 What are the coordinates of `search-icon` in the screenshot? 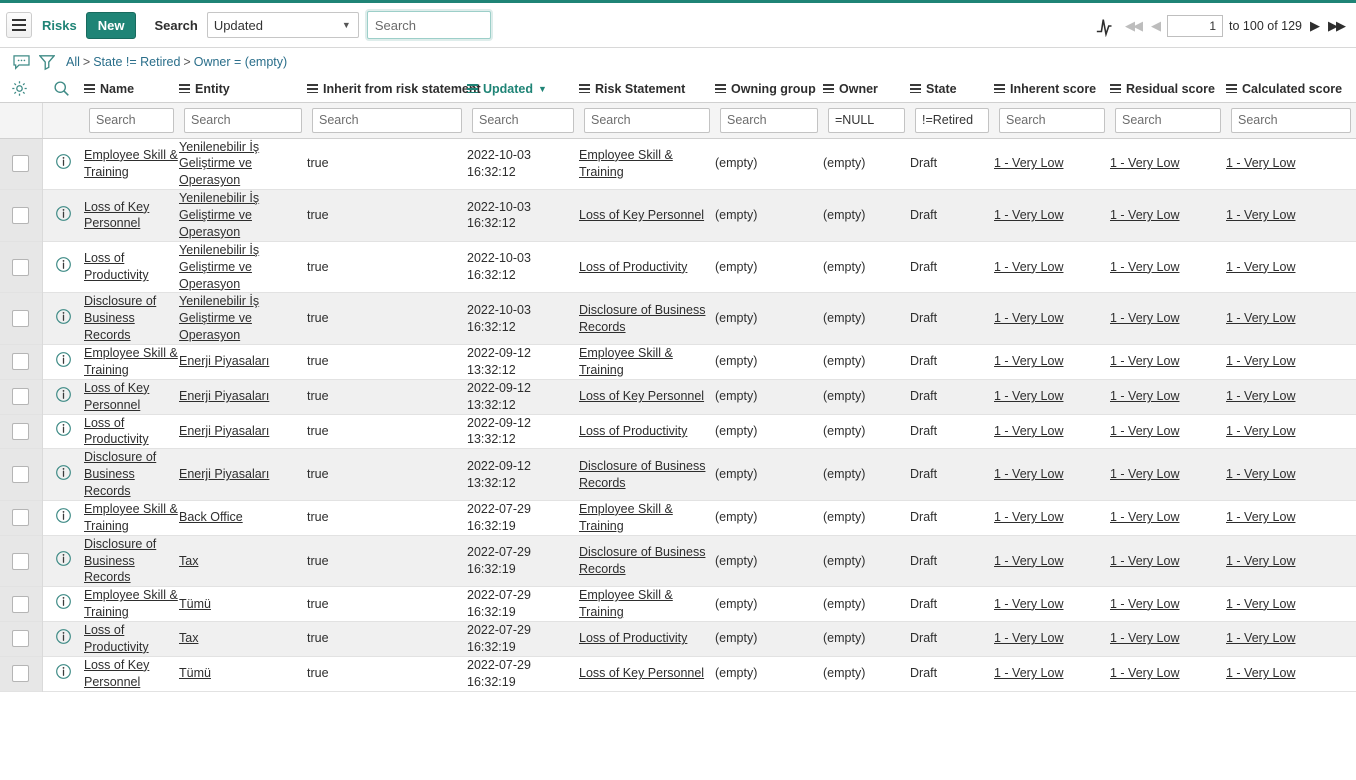 It's located at (61, 88).